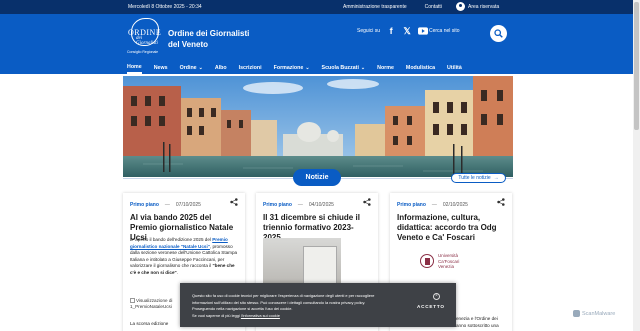 The width and height of the screenshot is (640, 331). I want to click on nav-item-label: Modulistica, so click(420, 67).